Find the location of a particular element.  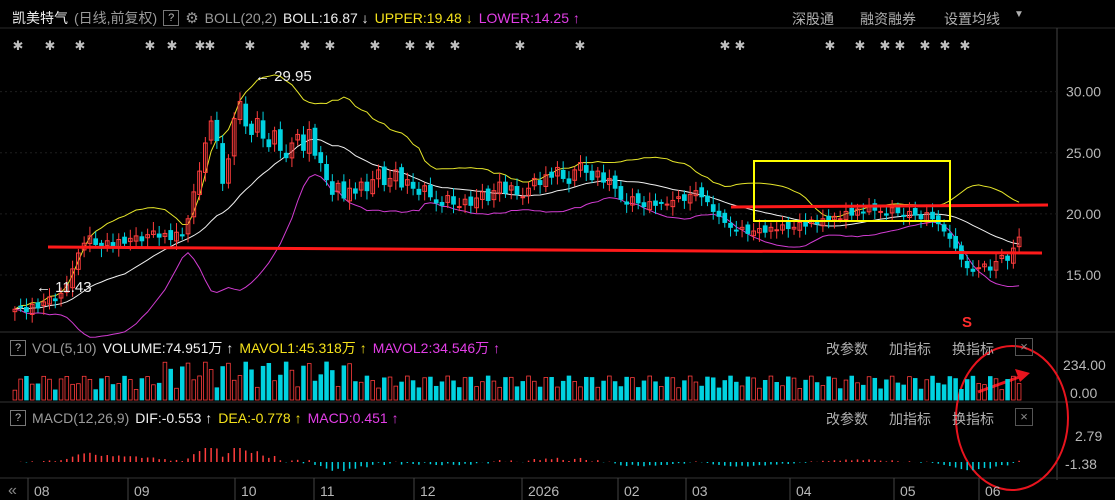

scroll-left-icon: « is located at coordinates (12, 491).